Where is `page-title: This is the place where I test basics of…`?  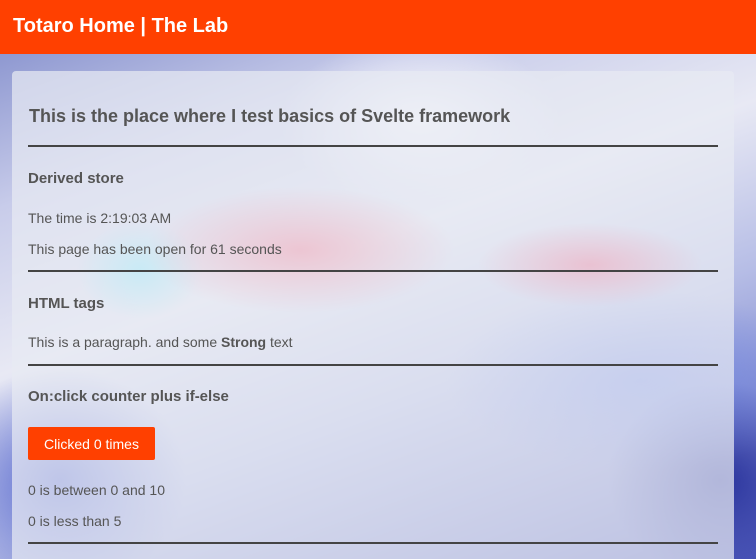 page-title: This is the place where I test basics of… is located at coordinates (270, 116).